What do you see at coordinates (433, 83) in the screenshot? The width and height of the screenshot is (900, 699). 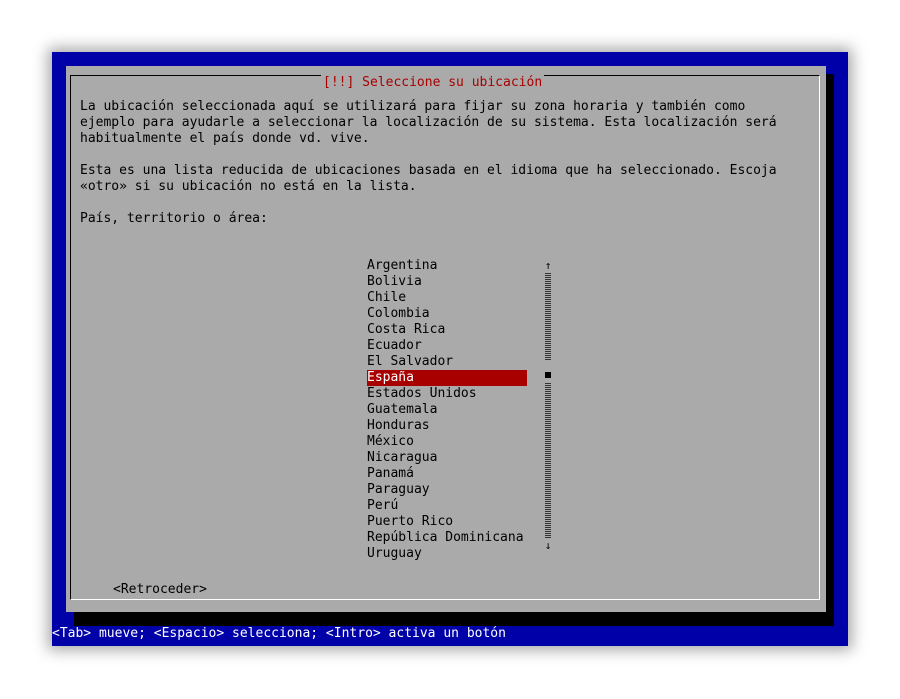 I see `dialog-title: [!!] Seleccione su ubicación` at bounding box center [433, 83].